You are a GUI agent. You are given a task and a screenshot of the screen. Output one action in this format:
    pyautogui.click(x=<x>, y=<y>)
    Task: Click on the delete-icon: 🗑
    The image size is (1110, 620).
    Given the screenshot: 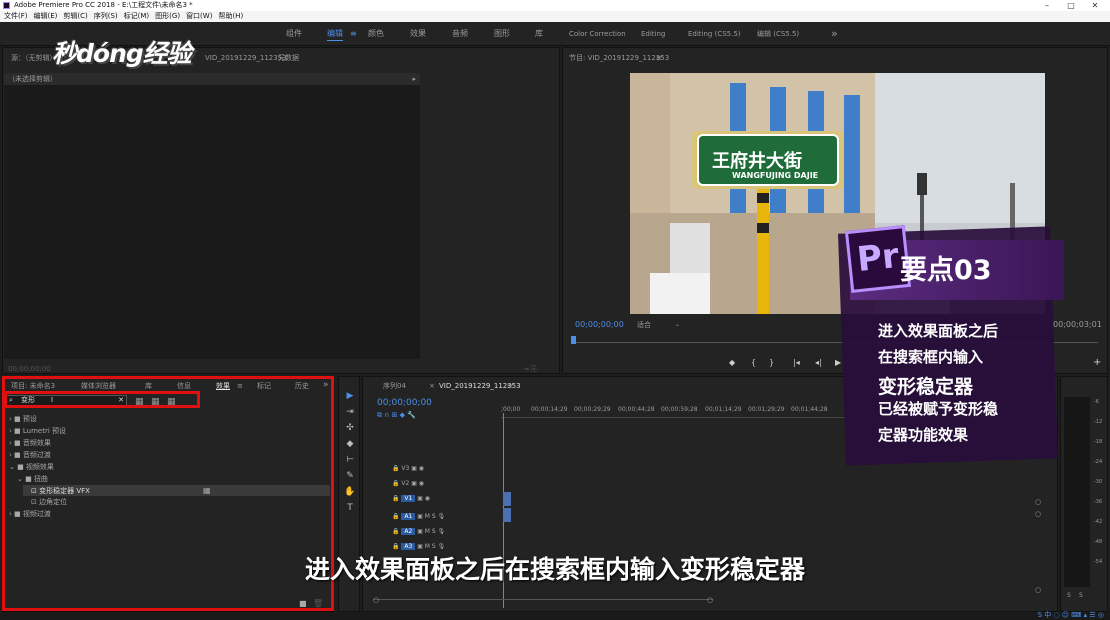 What is the action you would take?
    pyautogui.click(x=318, y=604)
    